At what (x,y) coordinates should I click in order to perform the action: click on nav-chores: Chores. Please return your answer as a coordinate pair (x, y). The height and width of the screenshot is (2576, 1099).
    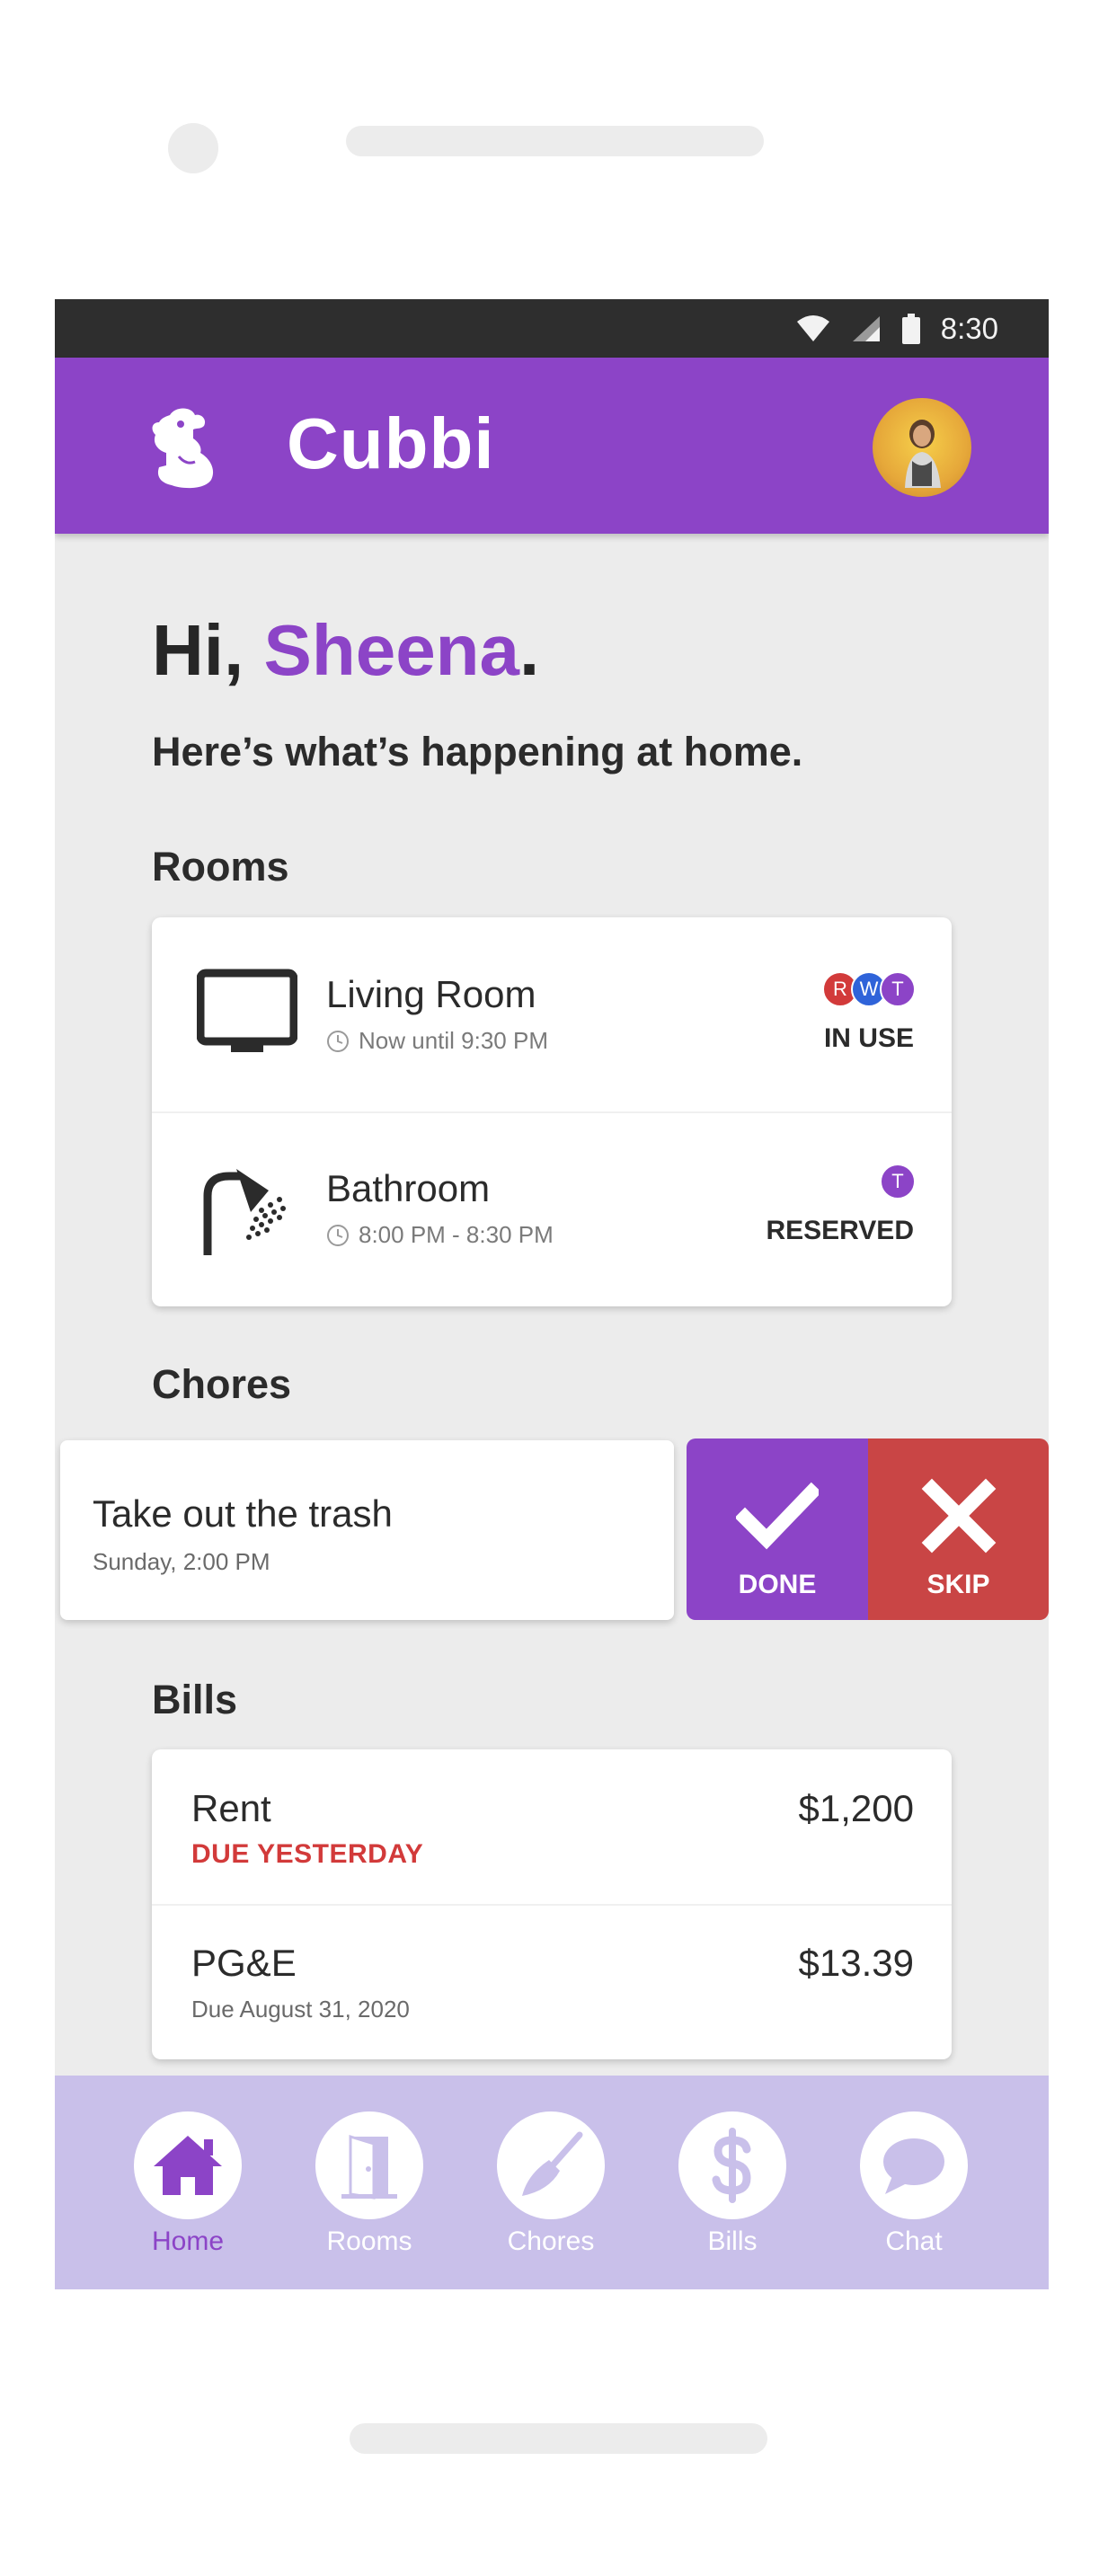
    Looking at the image, I should click on (551, 2192).